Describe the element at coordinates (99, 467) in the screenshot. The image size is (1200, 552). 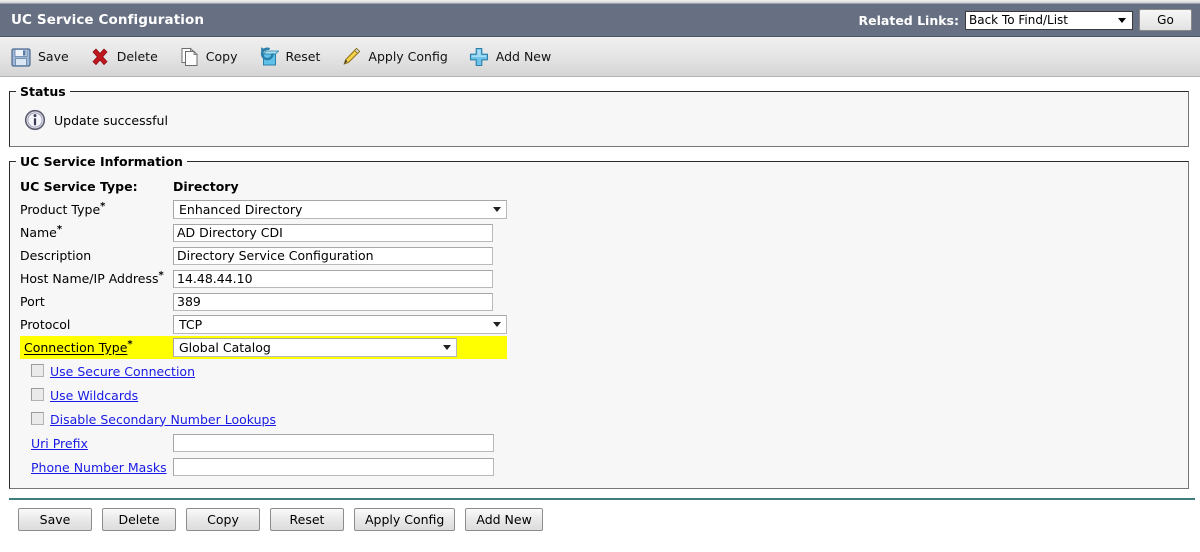
I see `phone-number-masks-label-link: Phone Number Masks` at that location.